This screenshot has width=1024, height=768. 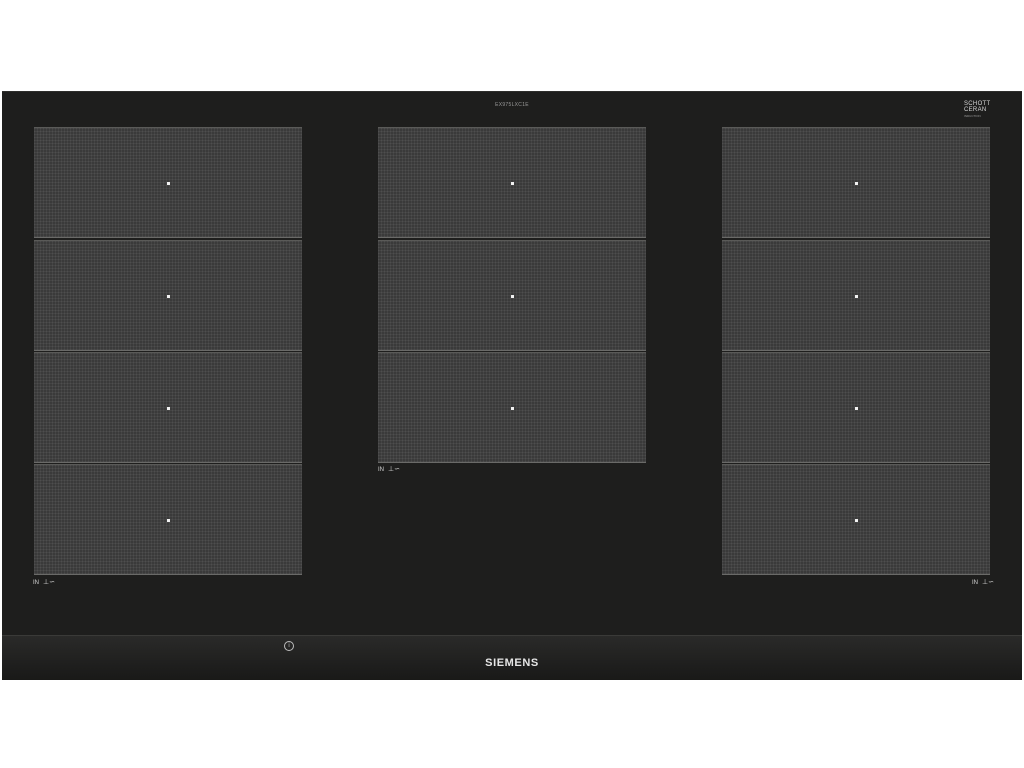 I want to click on info-icon: i, so click(x=289, y=646).